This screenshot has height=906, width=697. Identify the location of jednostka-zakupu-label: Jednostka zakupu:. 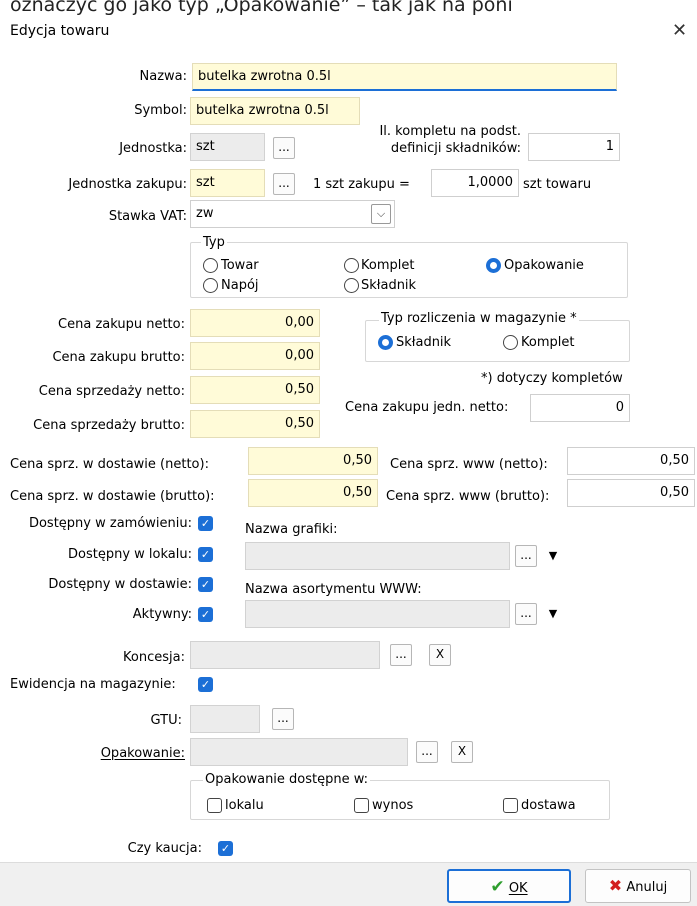
(127, 184).